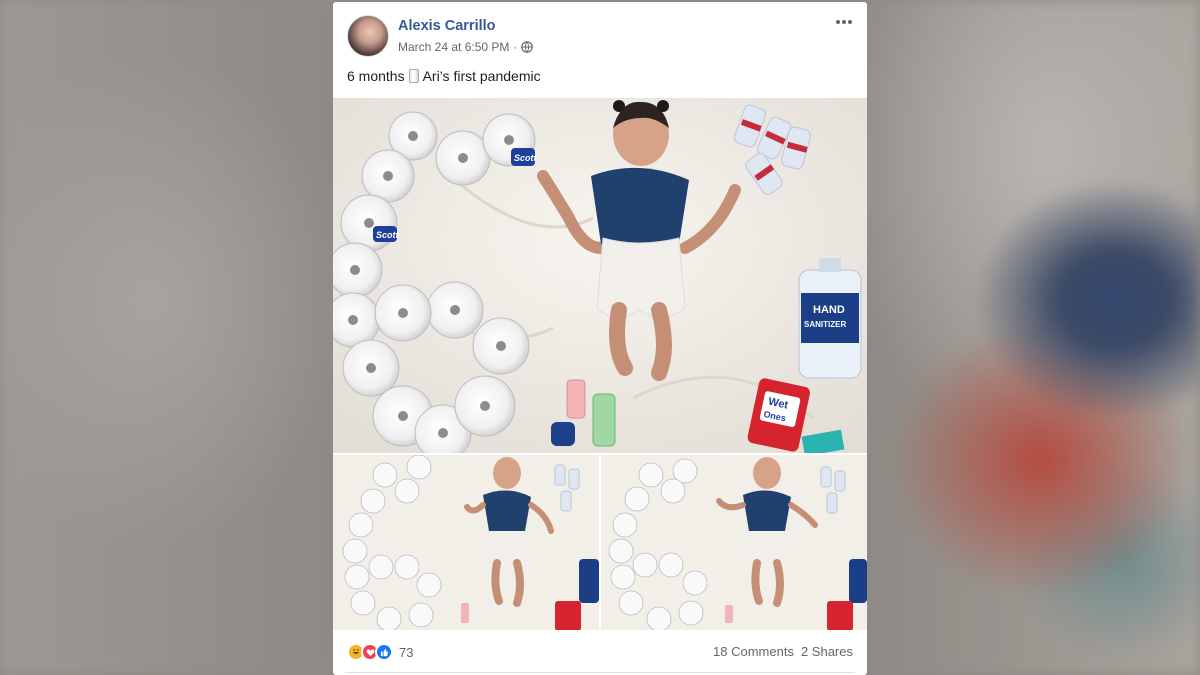  What do you see at coordinates (753, 651) in the screenshot?
I see `comments-count: 18 Comments` at bounding box center [753, 651].